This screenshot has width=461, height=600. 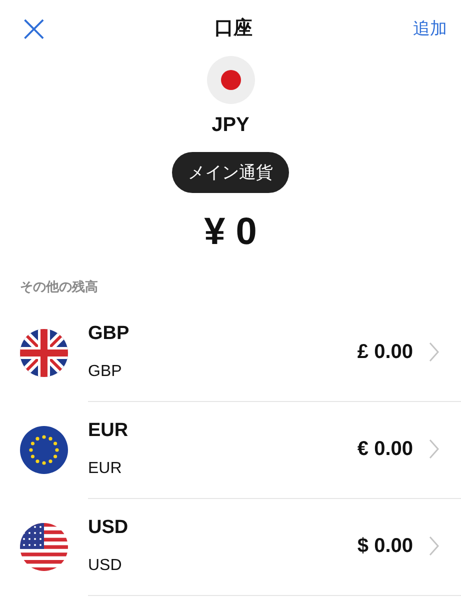 I want to click on section-label: その他の残高, so click(x=59, y=287).